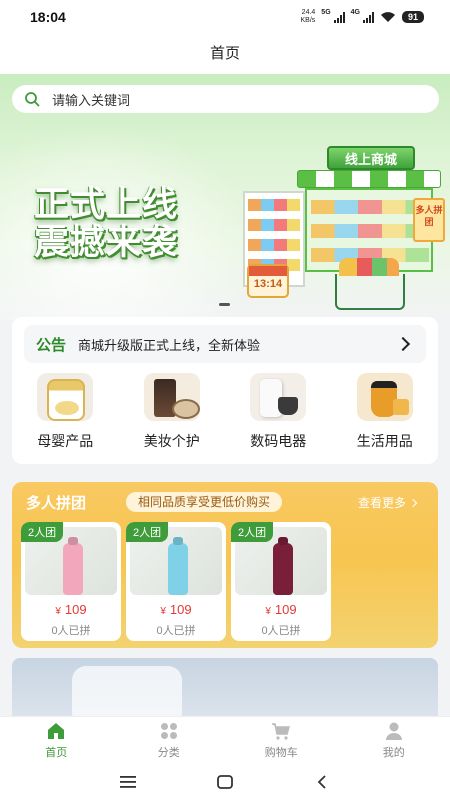  What do you see at coordinates (225, 54) in the screenshot?
I see `page-title: 首页` at bounding box center [225, 54].